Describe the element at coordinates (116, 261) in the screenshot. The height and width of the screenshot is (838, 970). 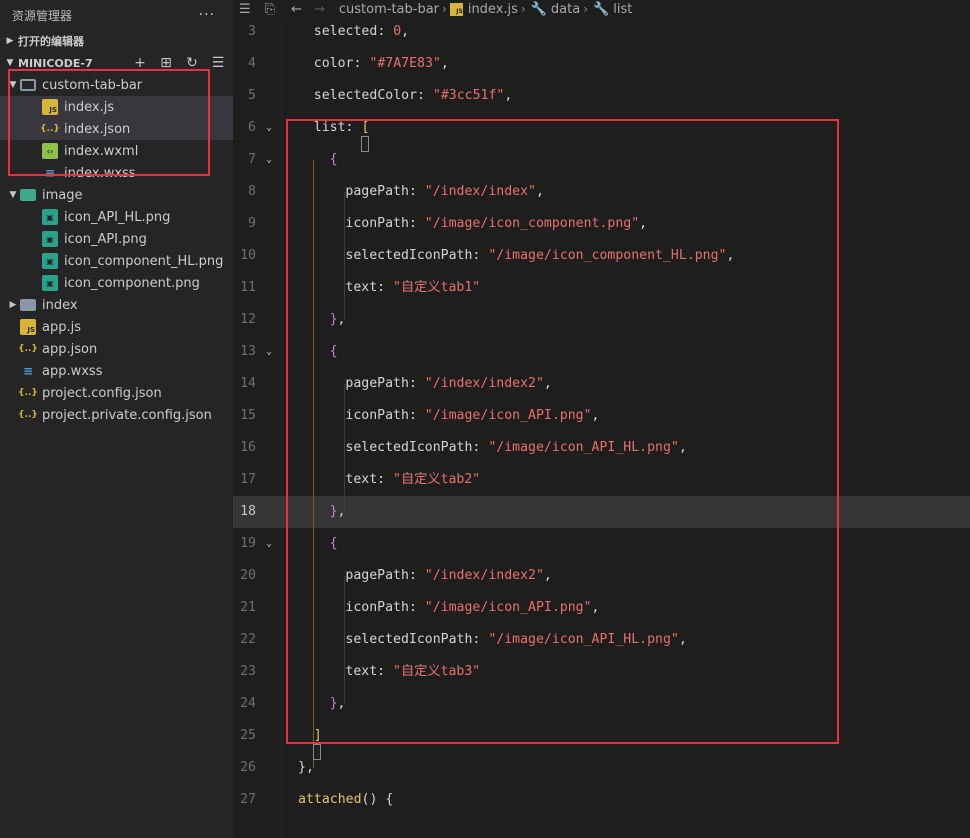
I see `tree-item: ▣ icon_component_HL.png` at that location.